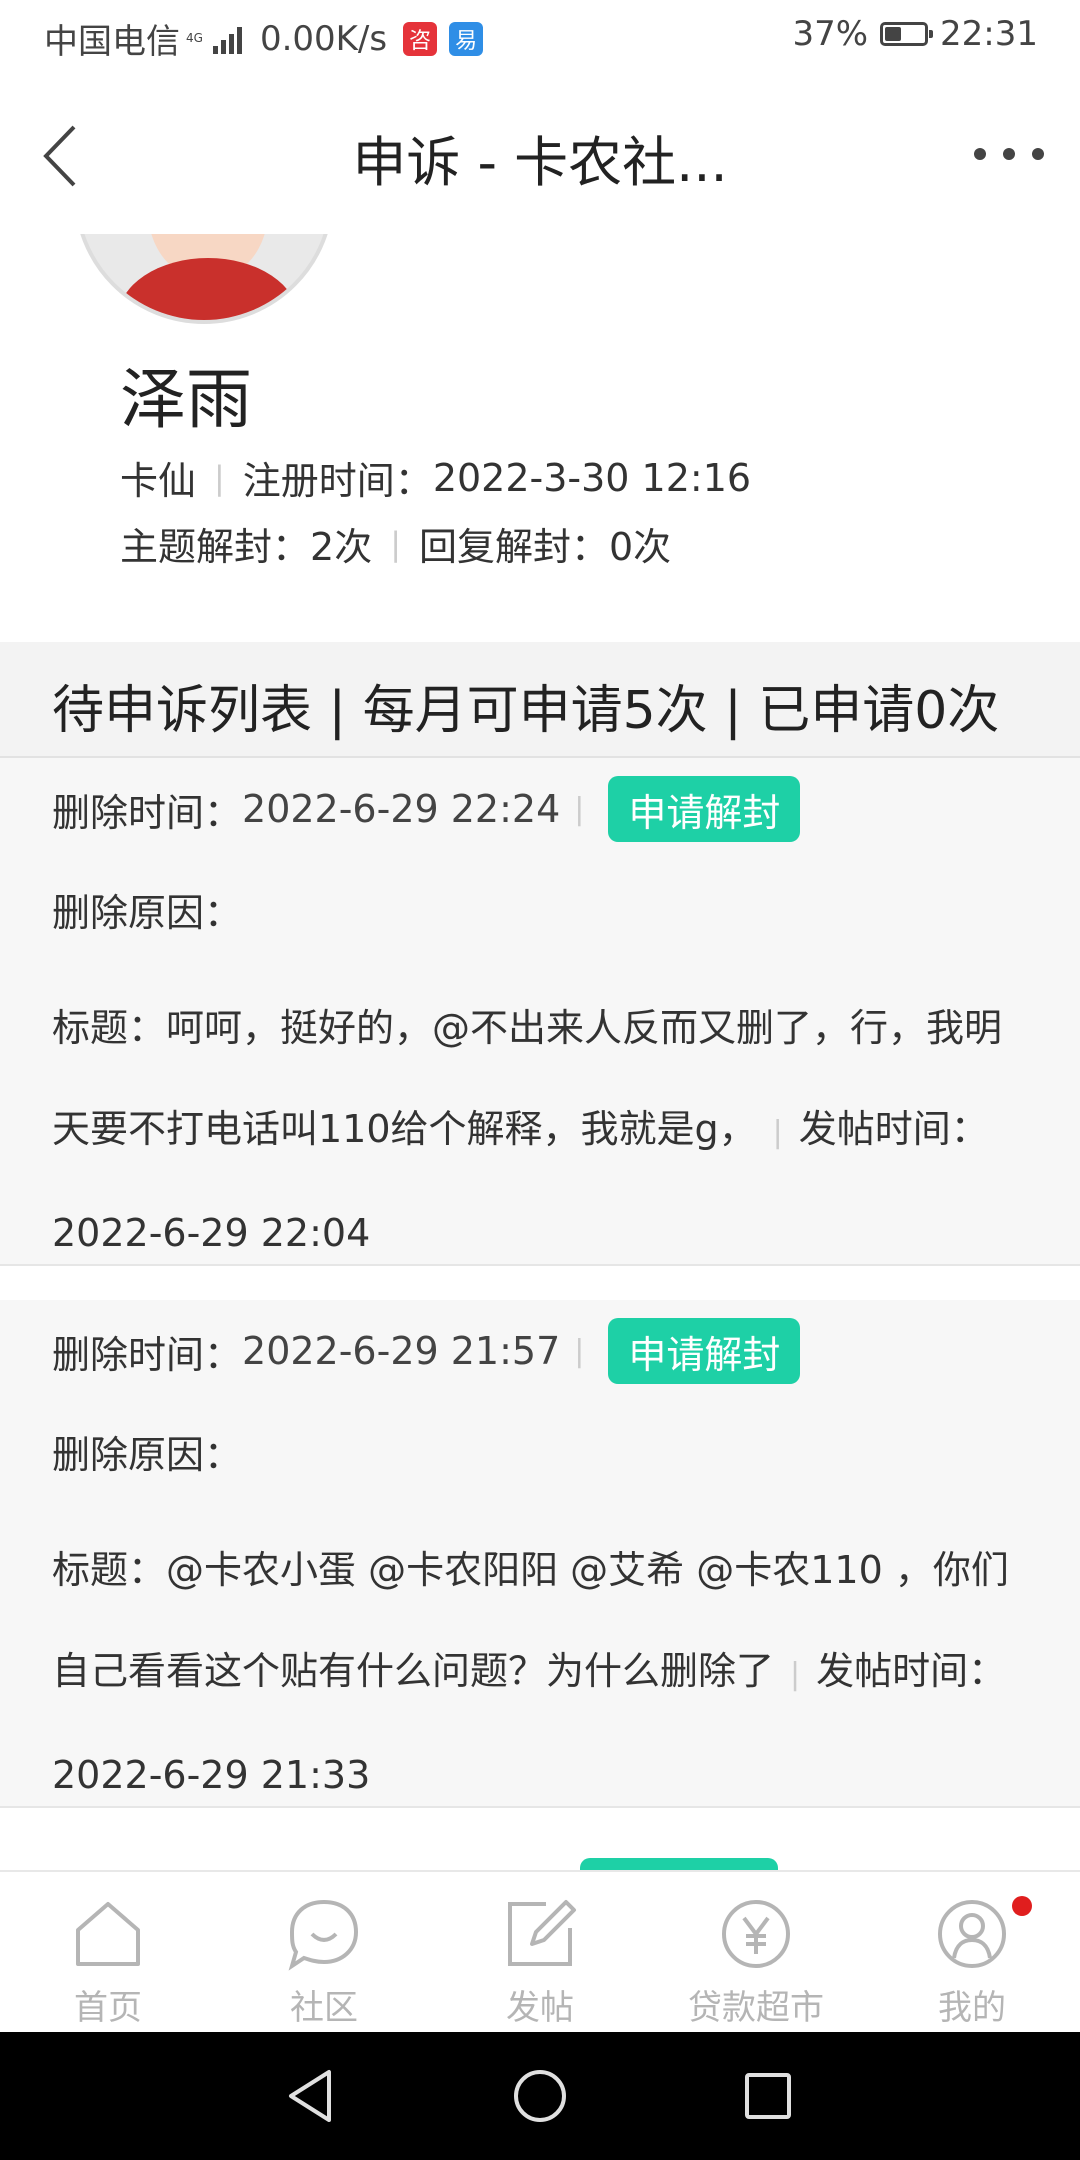  I want to click on register-label: 注册时间：, so click(337, 481).